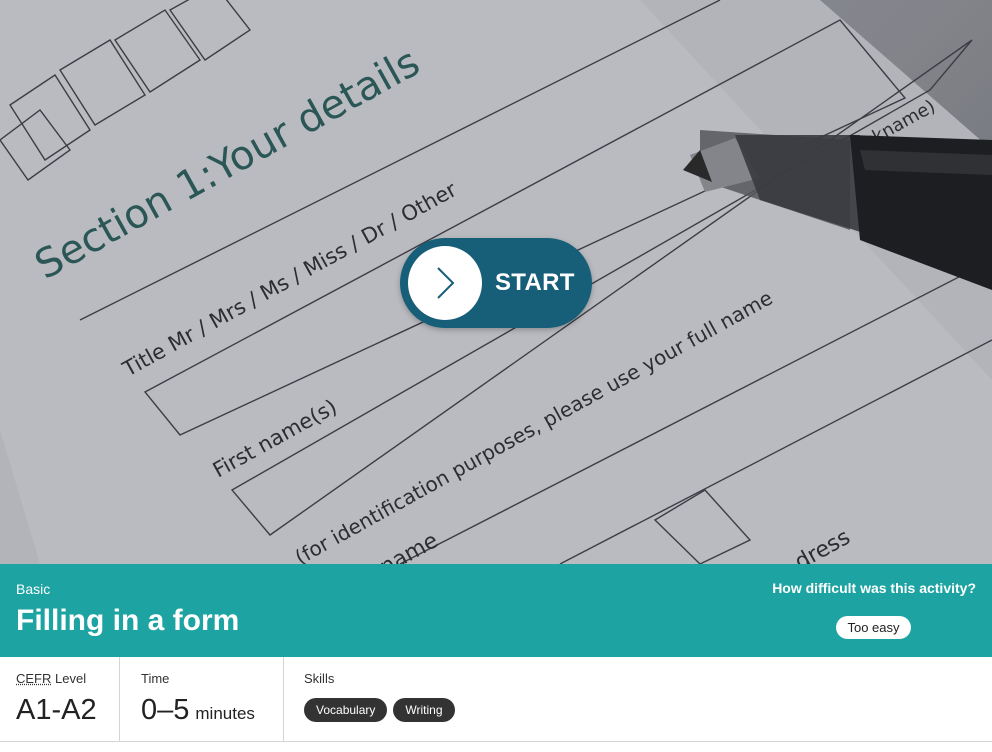 This screenshot has height=752, width=992. I want to click on cefr-label-suffix: Level, so click(69, 678).